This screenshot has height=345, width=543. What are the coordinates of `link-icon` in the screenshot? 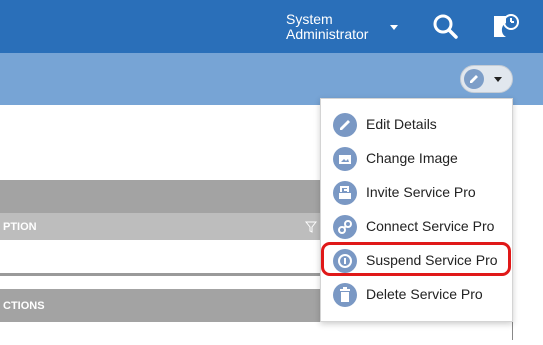 It's located at (345, 227).